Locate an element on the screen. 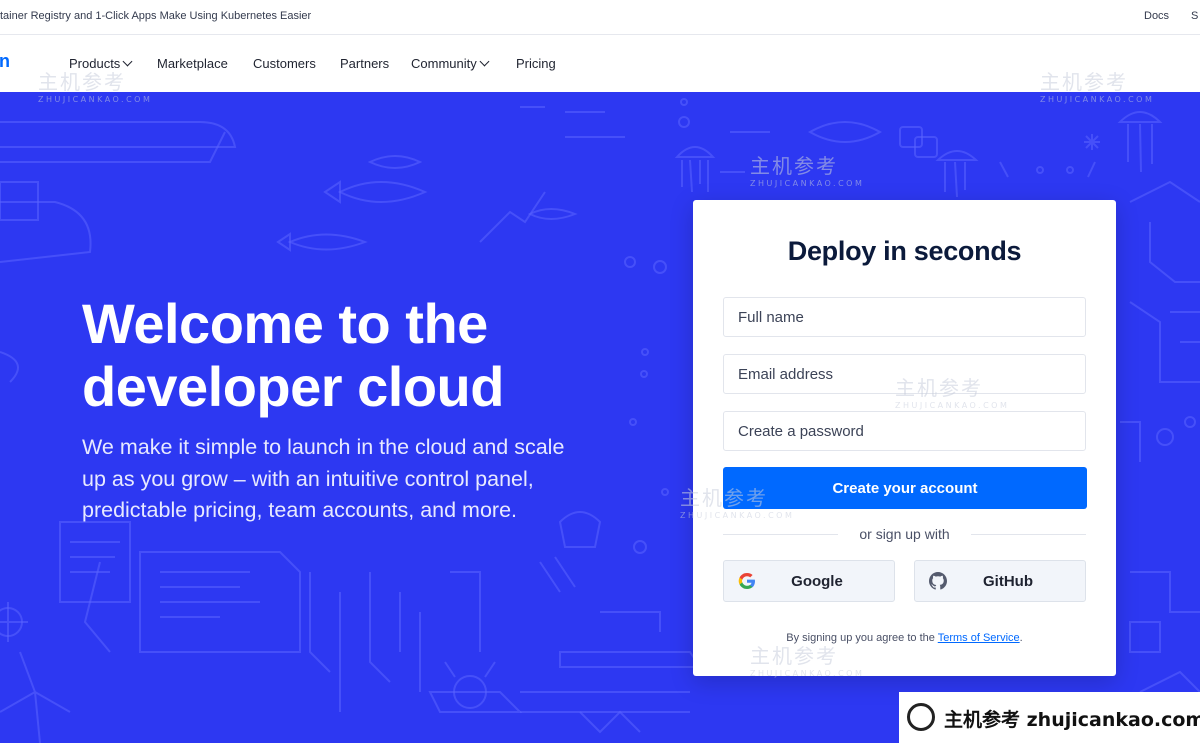 Image resolution: width=1200 pixels, height=743 pixels. github-signup-button: GitHub is located at coordinates (1000, 581).